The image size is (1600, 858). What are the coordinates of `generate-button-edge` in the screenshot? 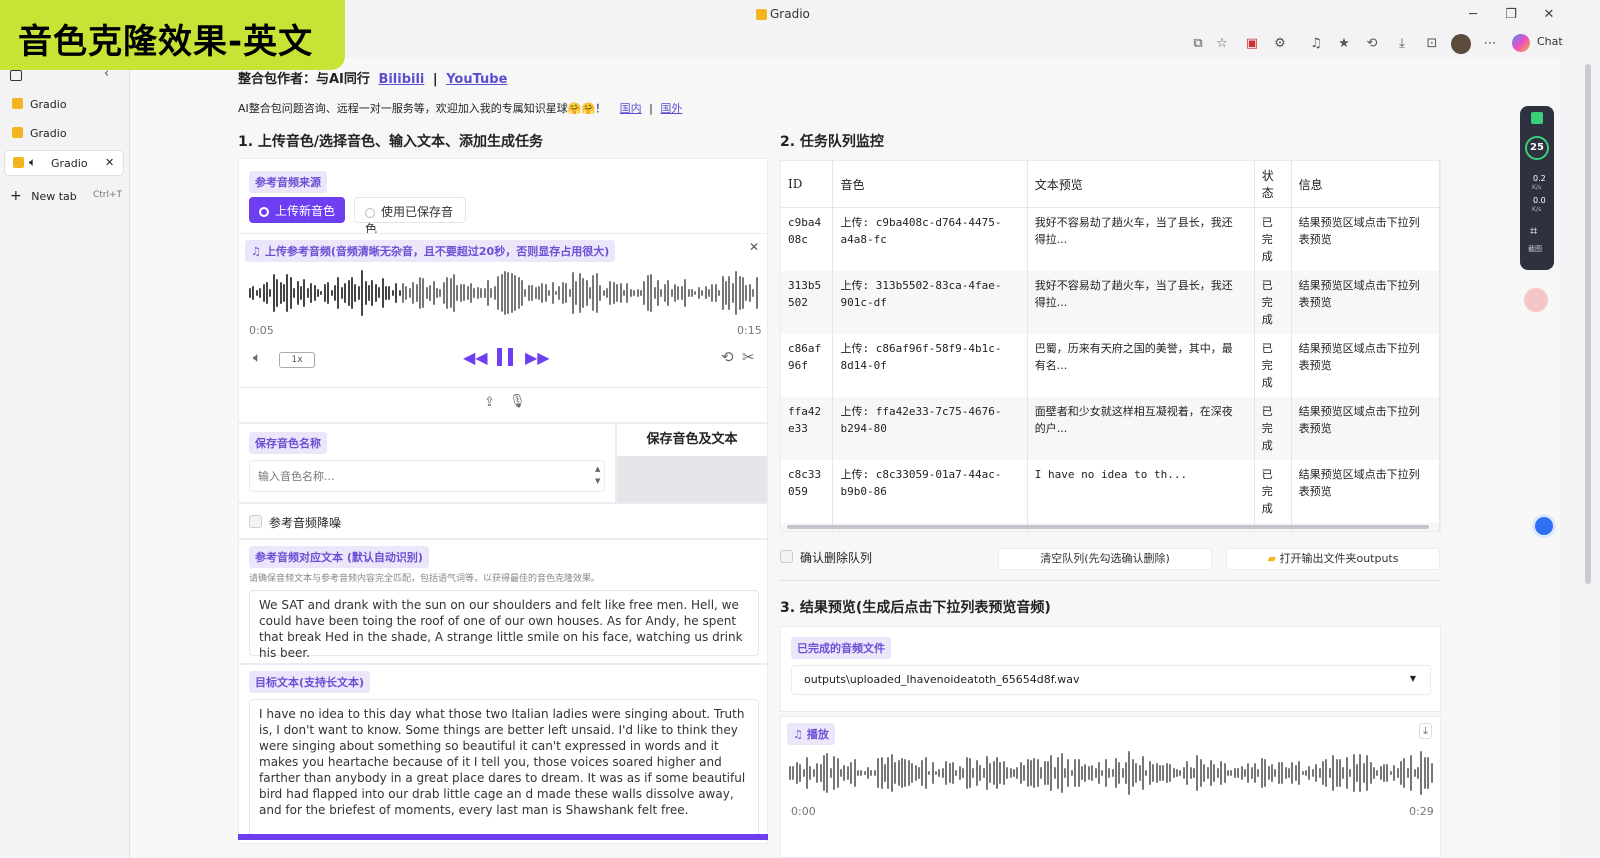 It's located at (503, 837).